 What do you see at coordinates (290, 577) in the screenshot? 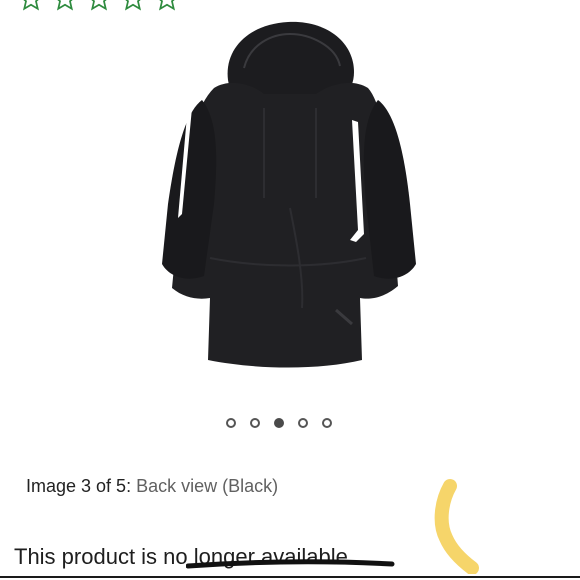
I see `bottom-divider` at bounding box center [290, 577].